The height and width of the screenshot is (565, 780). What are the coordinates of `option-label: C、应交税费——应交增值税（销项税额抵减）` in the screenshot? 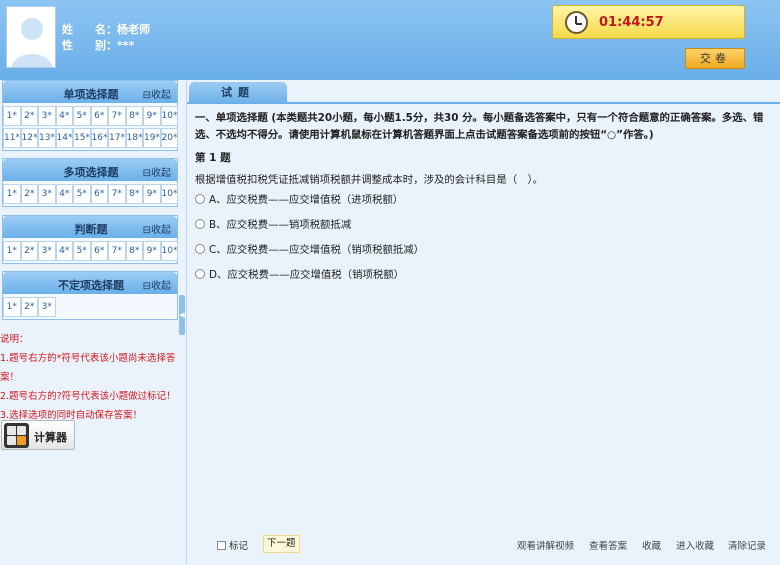 It's located at (317, 250).